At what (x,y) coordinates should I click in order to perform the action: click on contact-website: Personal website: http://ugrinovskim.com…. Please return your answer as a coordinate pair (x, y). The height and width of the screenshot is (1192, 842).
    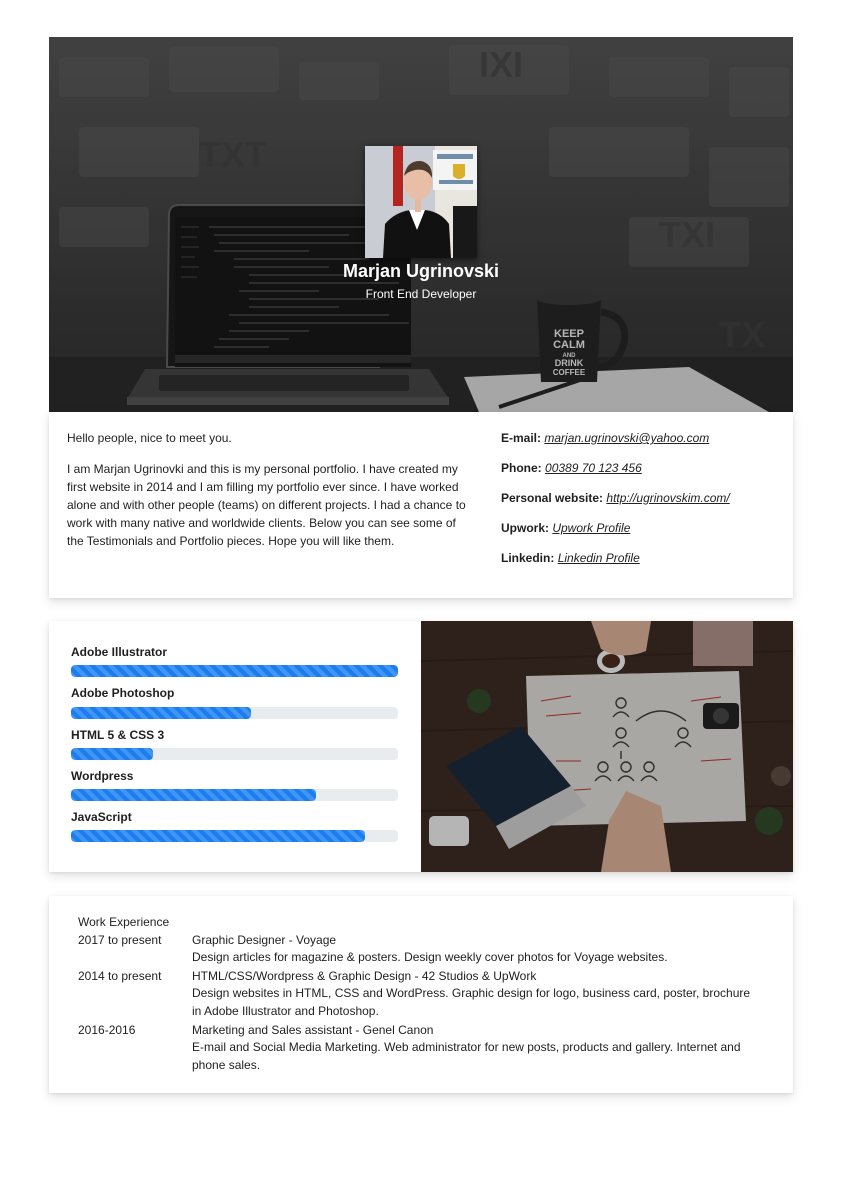
    Looking at the image, I should click on (615, 498).